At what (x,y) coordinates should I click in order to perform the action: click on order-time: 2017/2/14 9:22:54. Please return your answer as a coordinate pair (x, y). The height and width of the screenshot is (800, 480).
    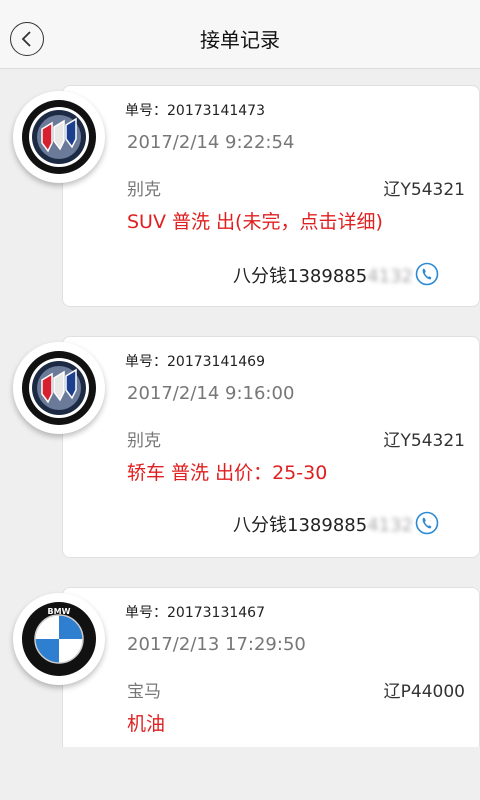
    Looking at the image, I should click on (211, 142).